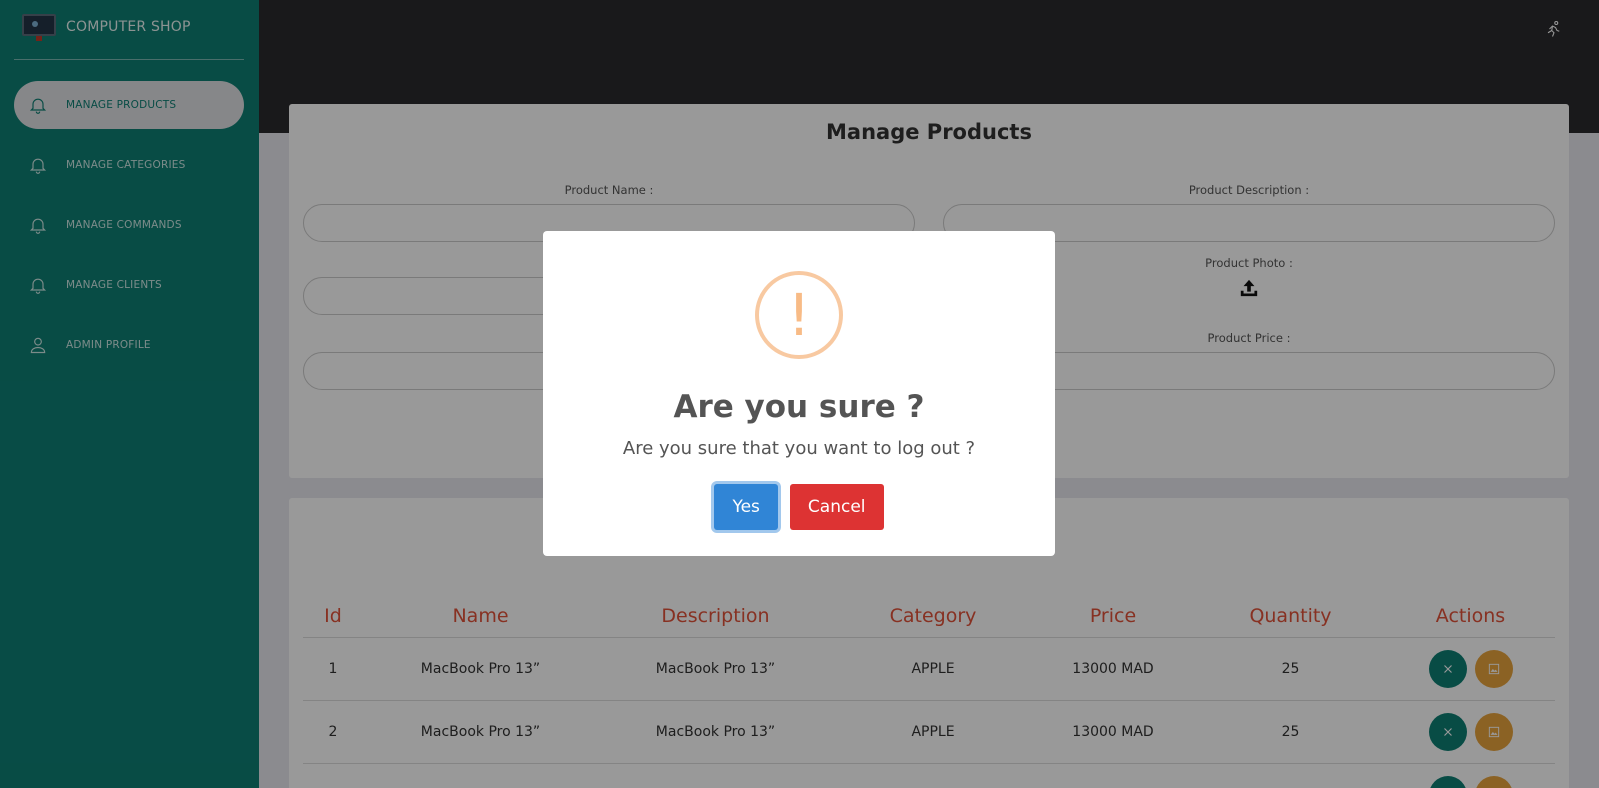 The width and height of the screenshot is (1599, 788). What do you see at coordinates (799, 407) in the screenshot?
I see `dialog-title: Are you sure ?` at bounding box center [799, 407].